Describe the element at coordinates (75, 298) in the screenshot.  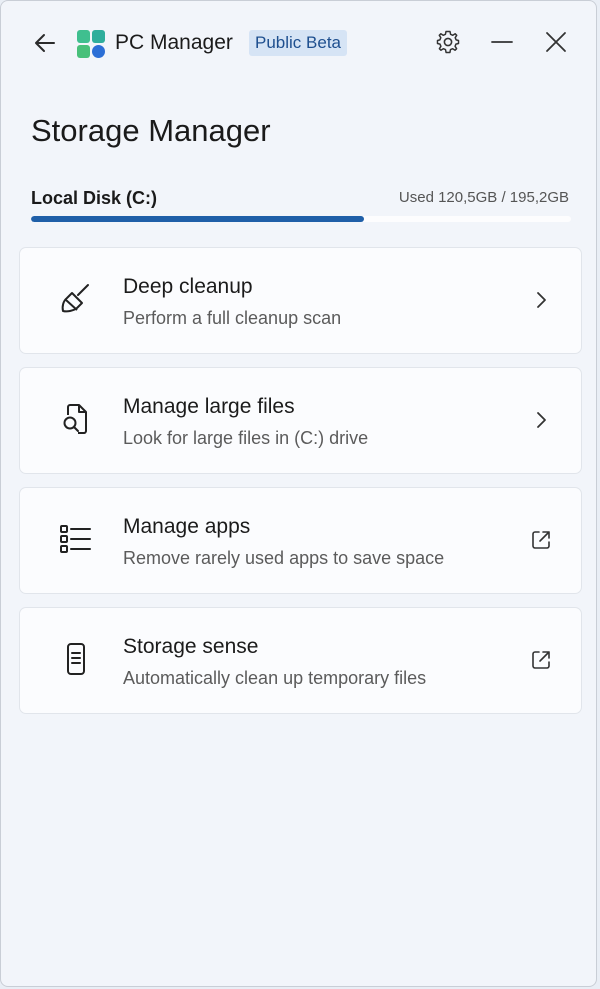
I see `broom-icon` at that location.